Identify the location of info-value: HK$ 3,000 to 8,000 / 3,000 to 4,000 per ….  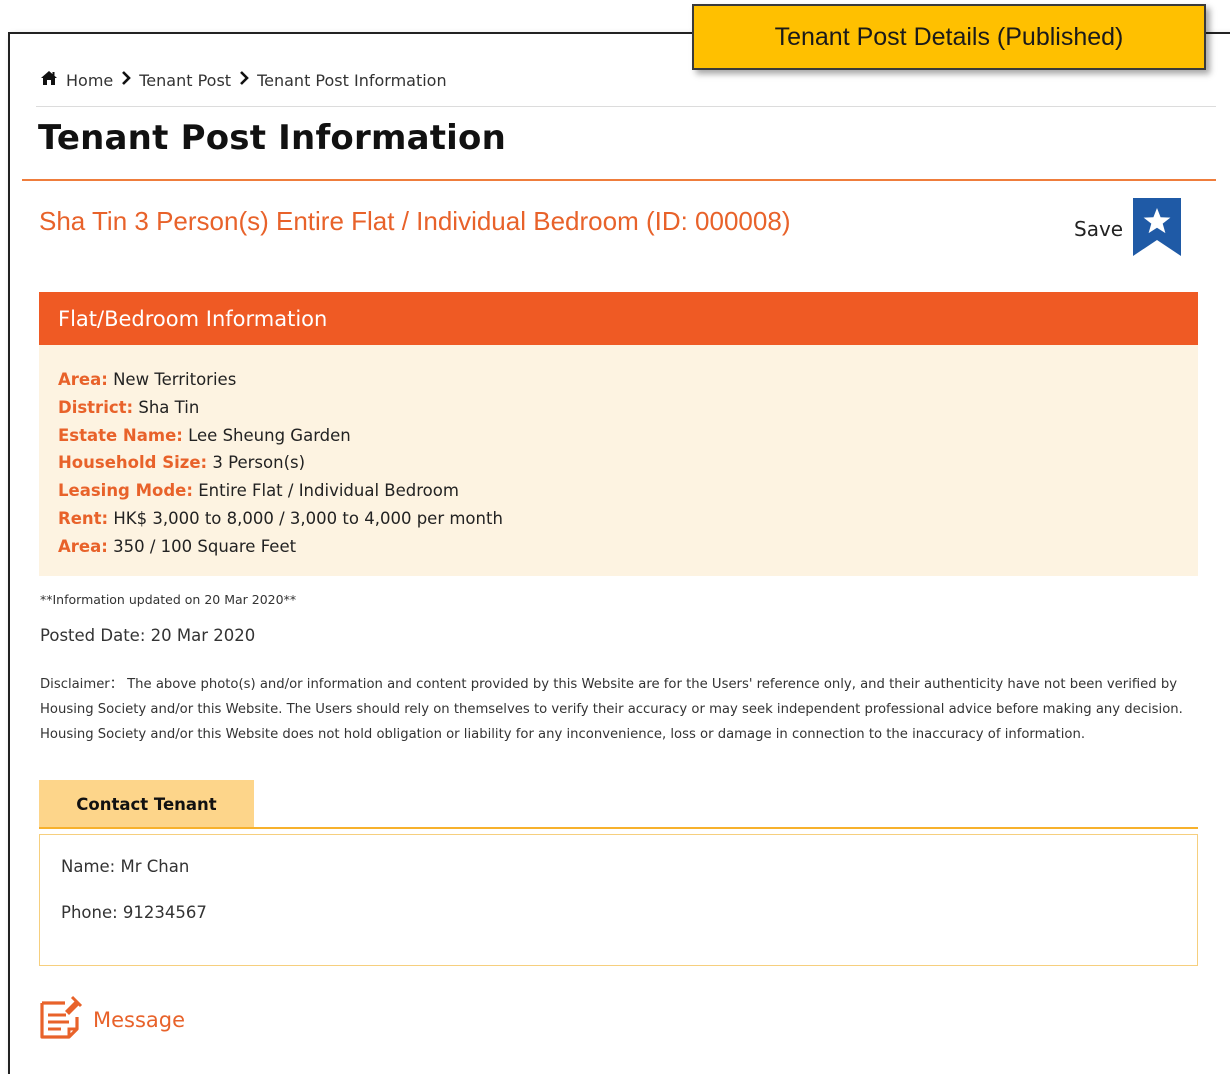
(308, 518).